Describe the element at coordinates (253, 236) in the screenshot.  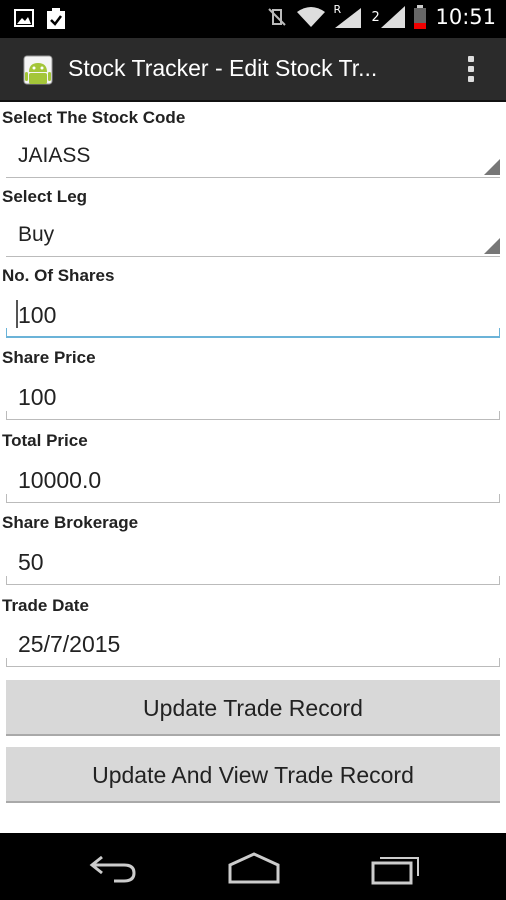
I see `leg-spinner: Buy` at that location.